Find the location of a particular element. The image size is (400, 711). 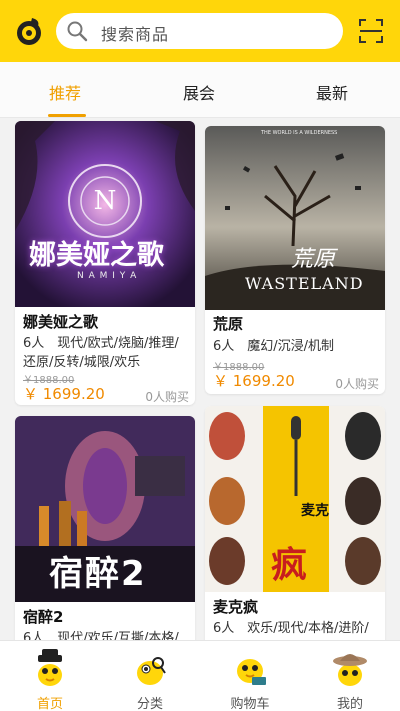

tab-exhibition: 展会 is located at coordinates (199, 92).